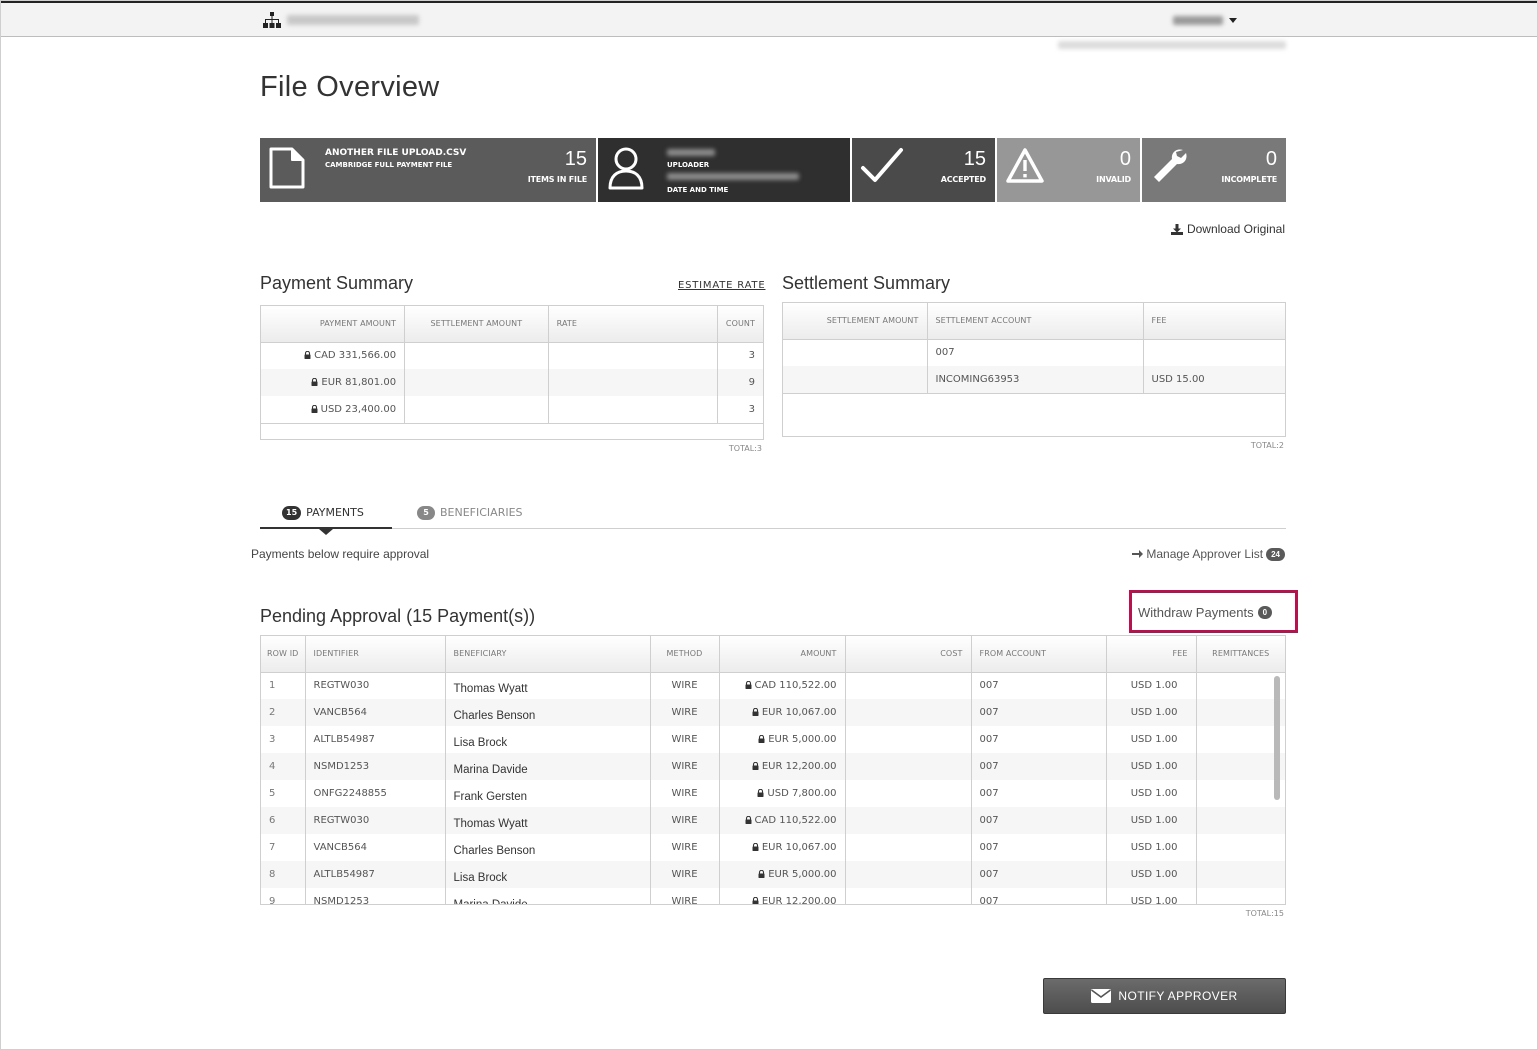 Image resolution: width=1538 pixels, height=1050 pixels. Describe the element at coordinates (1205, 612) in the screenshot. I see `withdraw-payments-button: Withdraw Payments 0` at that location.